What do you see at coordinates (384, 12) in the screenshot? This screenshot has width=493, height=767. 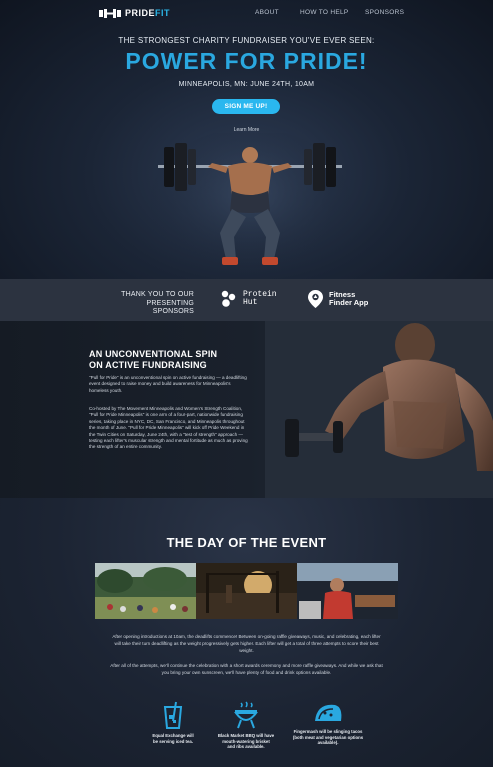 I see `nav-link-sponsors: SPONSORS` at bounding box center [384, 12].